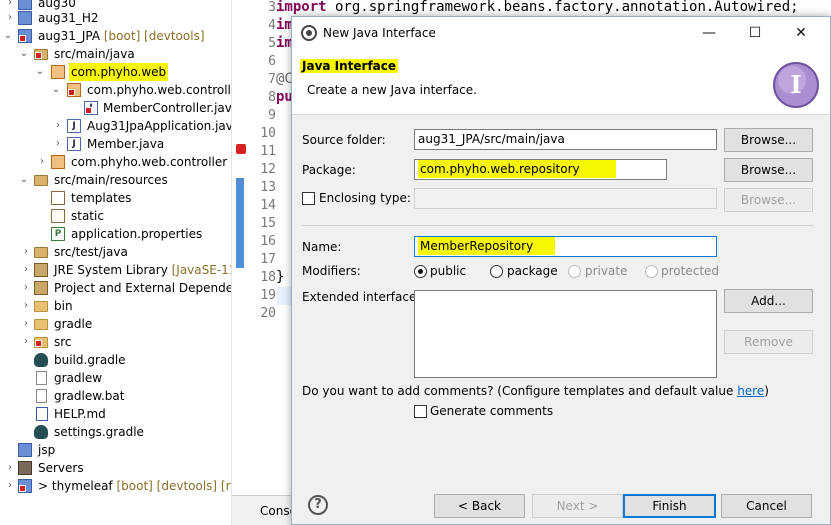  I want to click on line-number: 4, so click(272, 25).